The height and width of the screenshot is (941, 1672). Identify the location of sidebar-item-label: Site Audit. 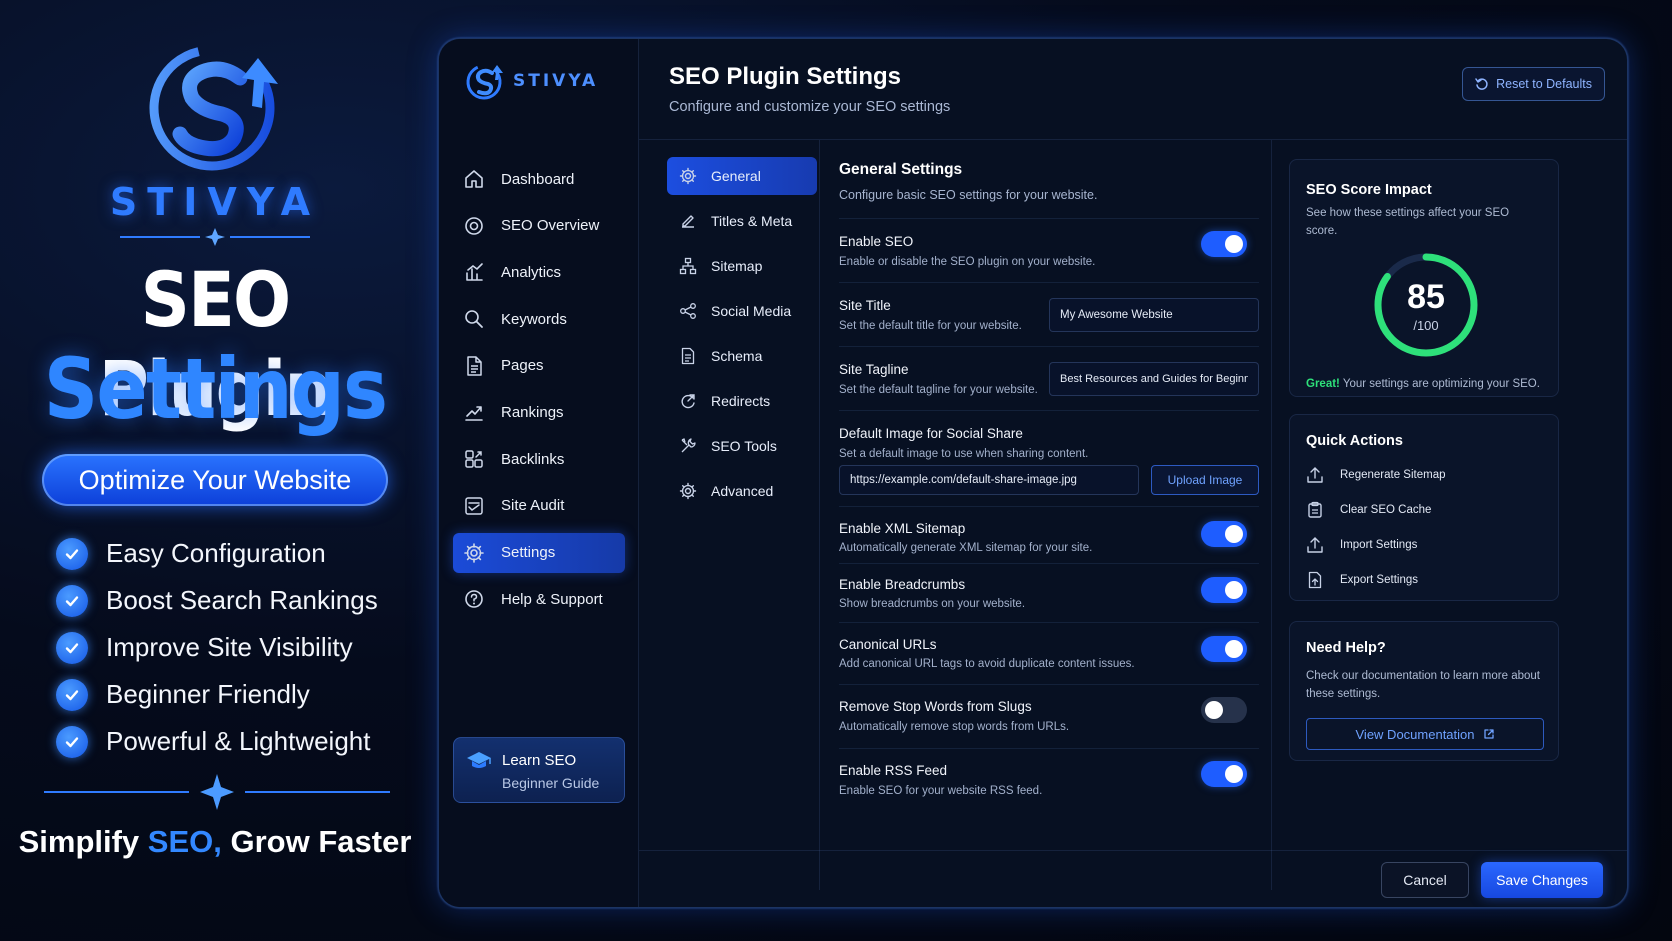
(533, 506).